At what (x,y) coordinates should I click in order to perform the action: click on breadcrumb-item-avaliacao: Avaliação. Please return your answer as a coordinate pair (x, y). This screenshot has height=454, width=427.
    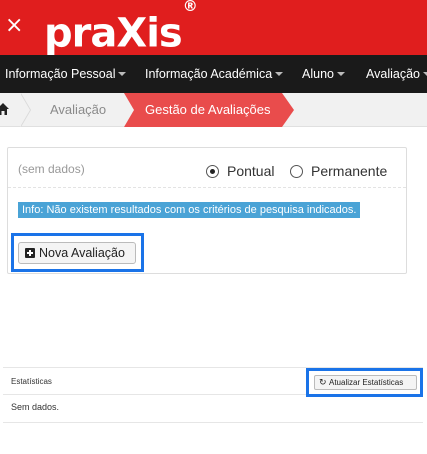
    Looking at the image, I should click on (78, 110).